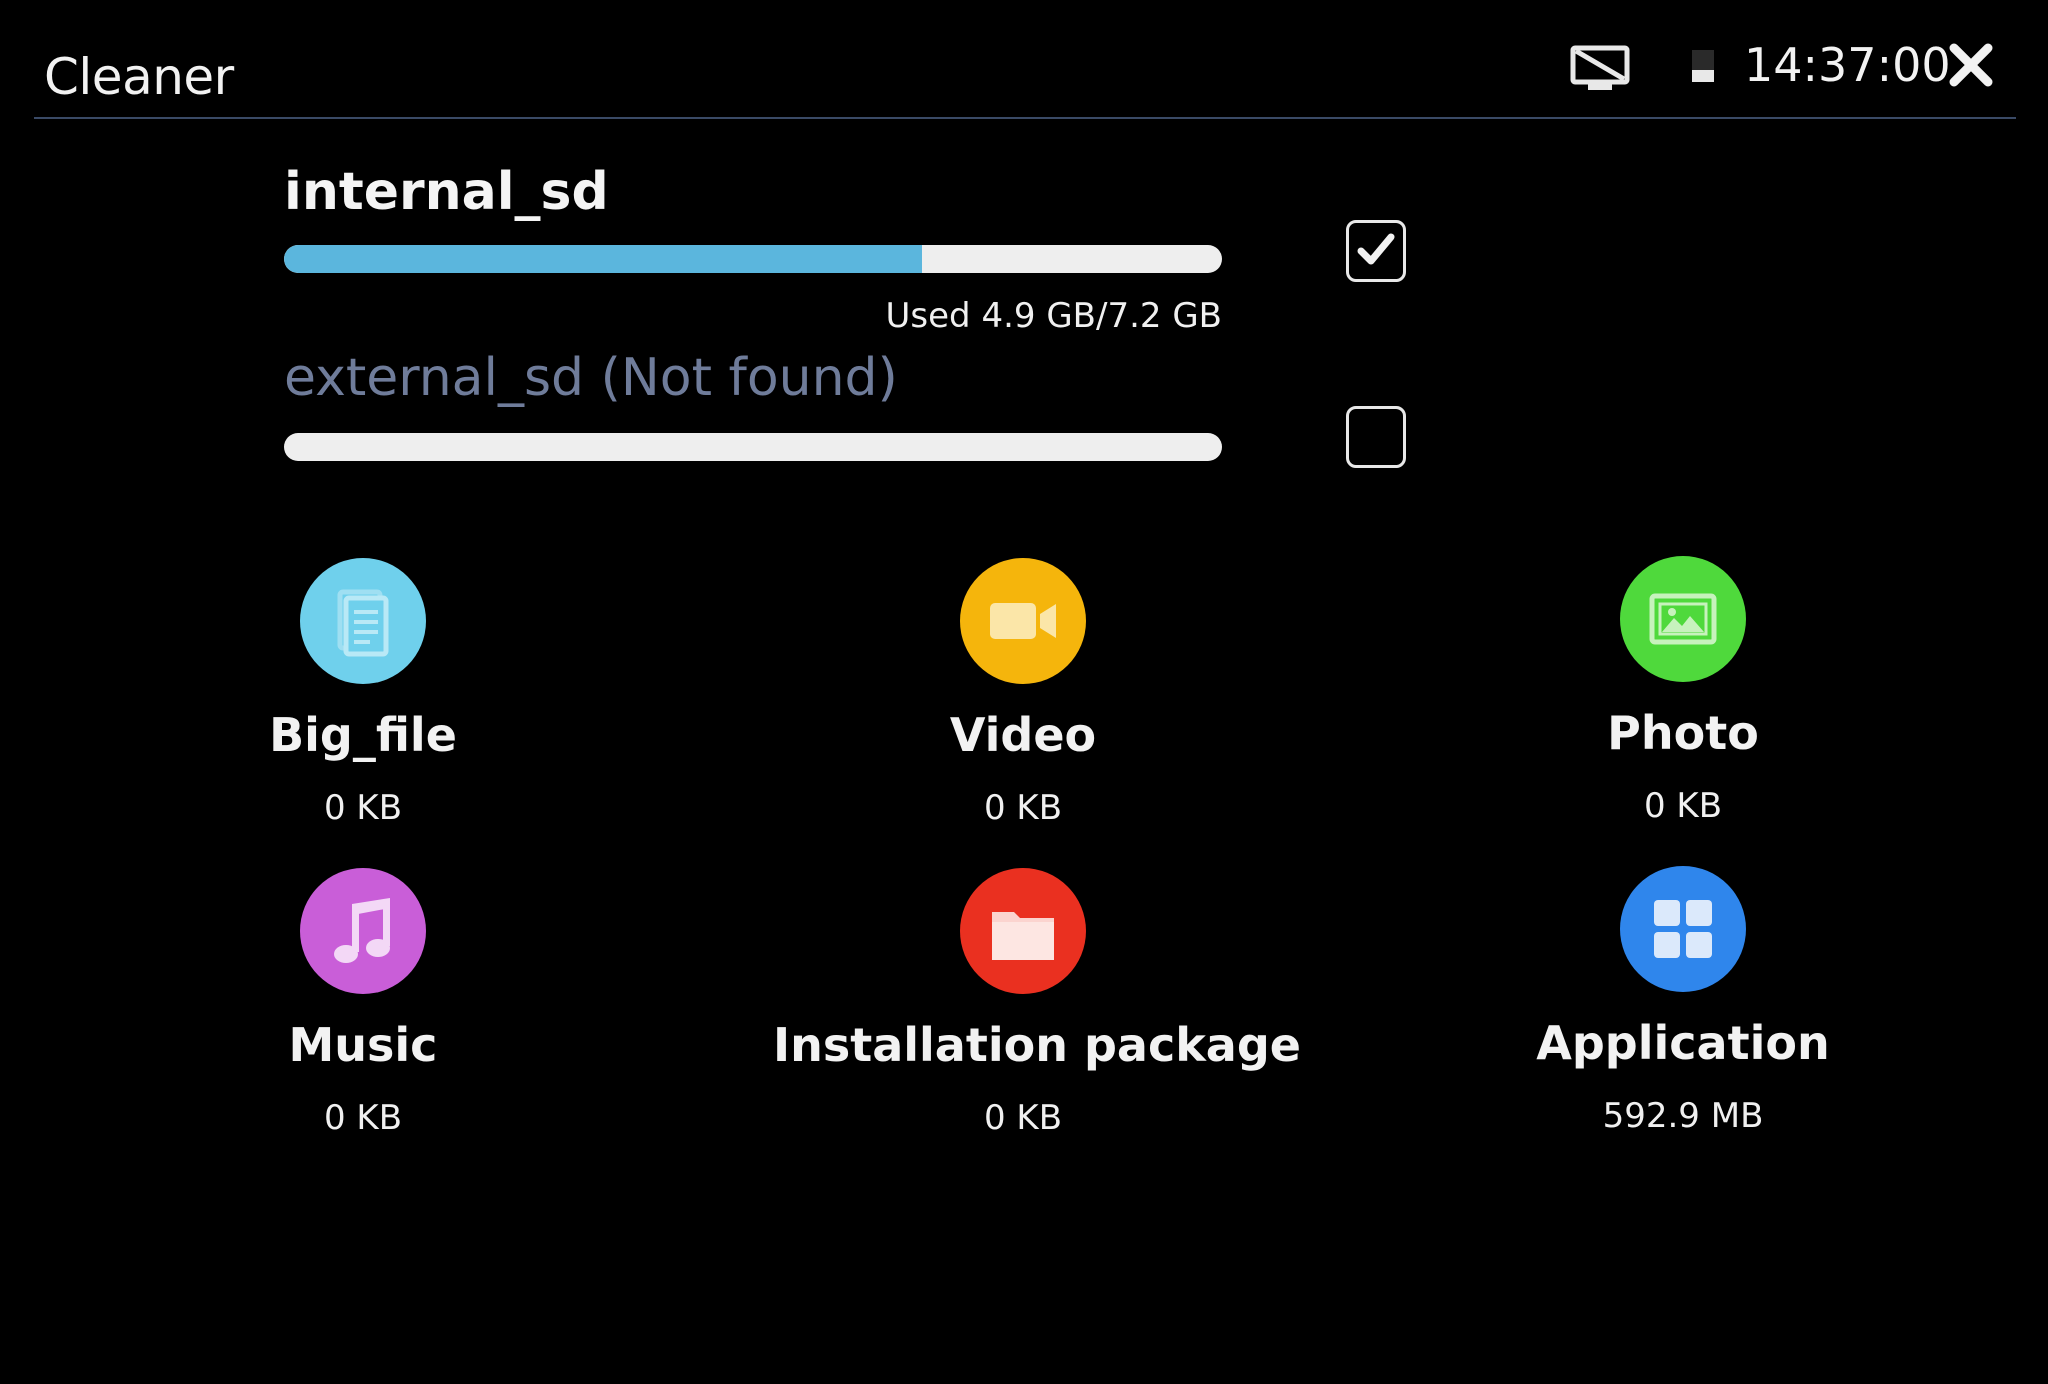  I want to click on external-storage-checkbox, so click(1376, 437).